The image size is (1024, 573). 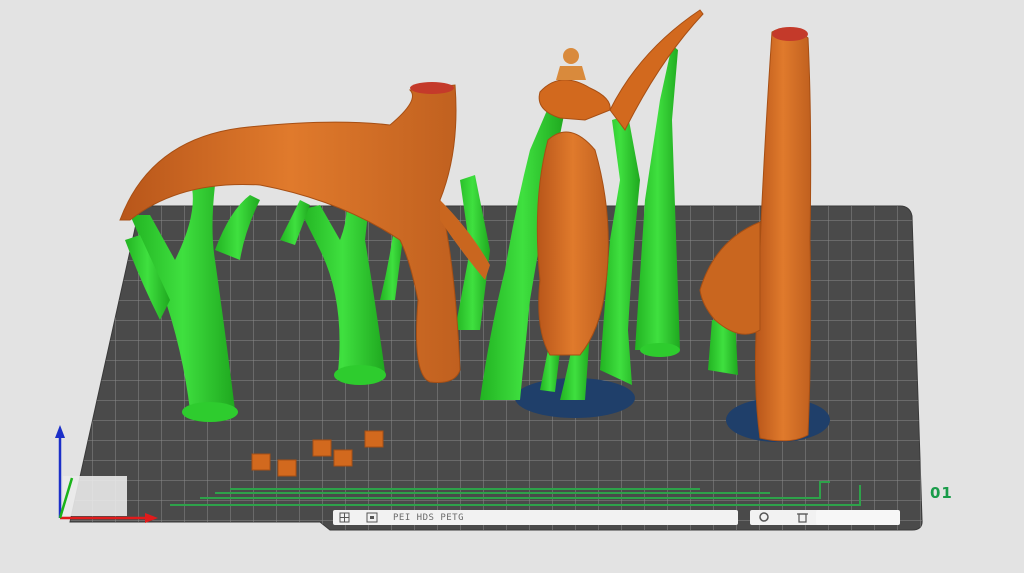 I want to click on plate-tool-strip, so click(x=786, y=517).